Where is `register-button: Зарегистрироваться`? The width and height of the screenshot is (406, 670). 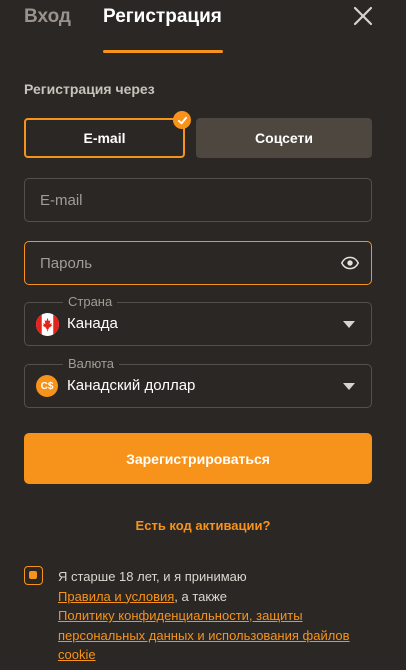
register-button: Зарегистрироваться is located at coordinates (198, 458).